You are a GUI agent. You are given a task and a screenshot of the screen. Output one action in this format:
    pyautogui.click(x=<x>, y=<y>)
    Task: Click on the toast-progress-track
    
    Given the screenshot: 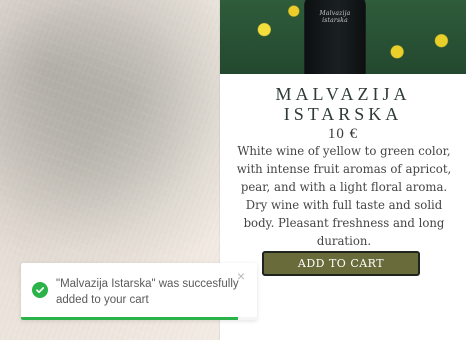 What is the action you would take?
    pyautogui.click(x=139, y=318)
    